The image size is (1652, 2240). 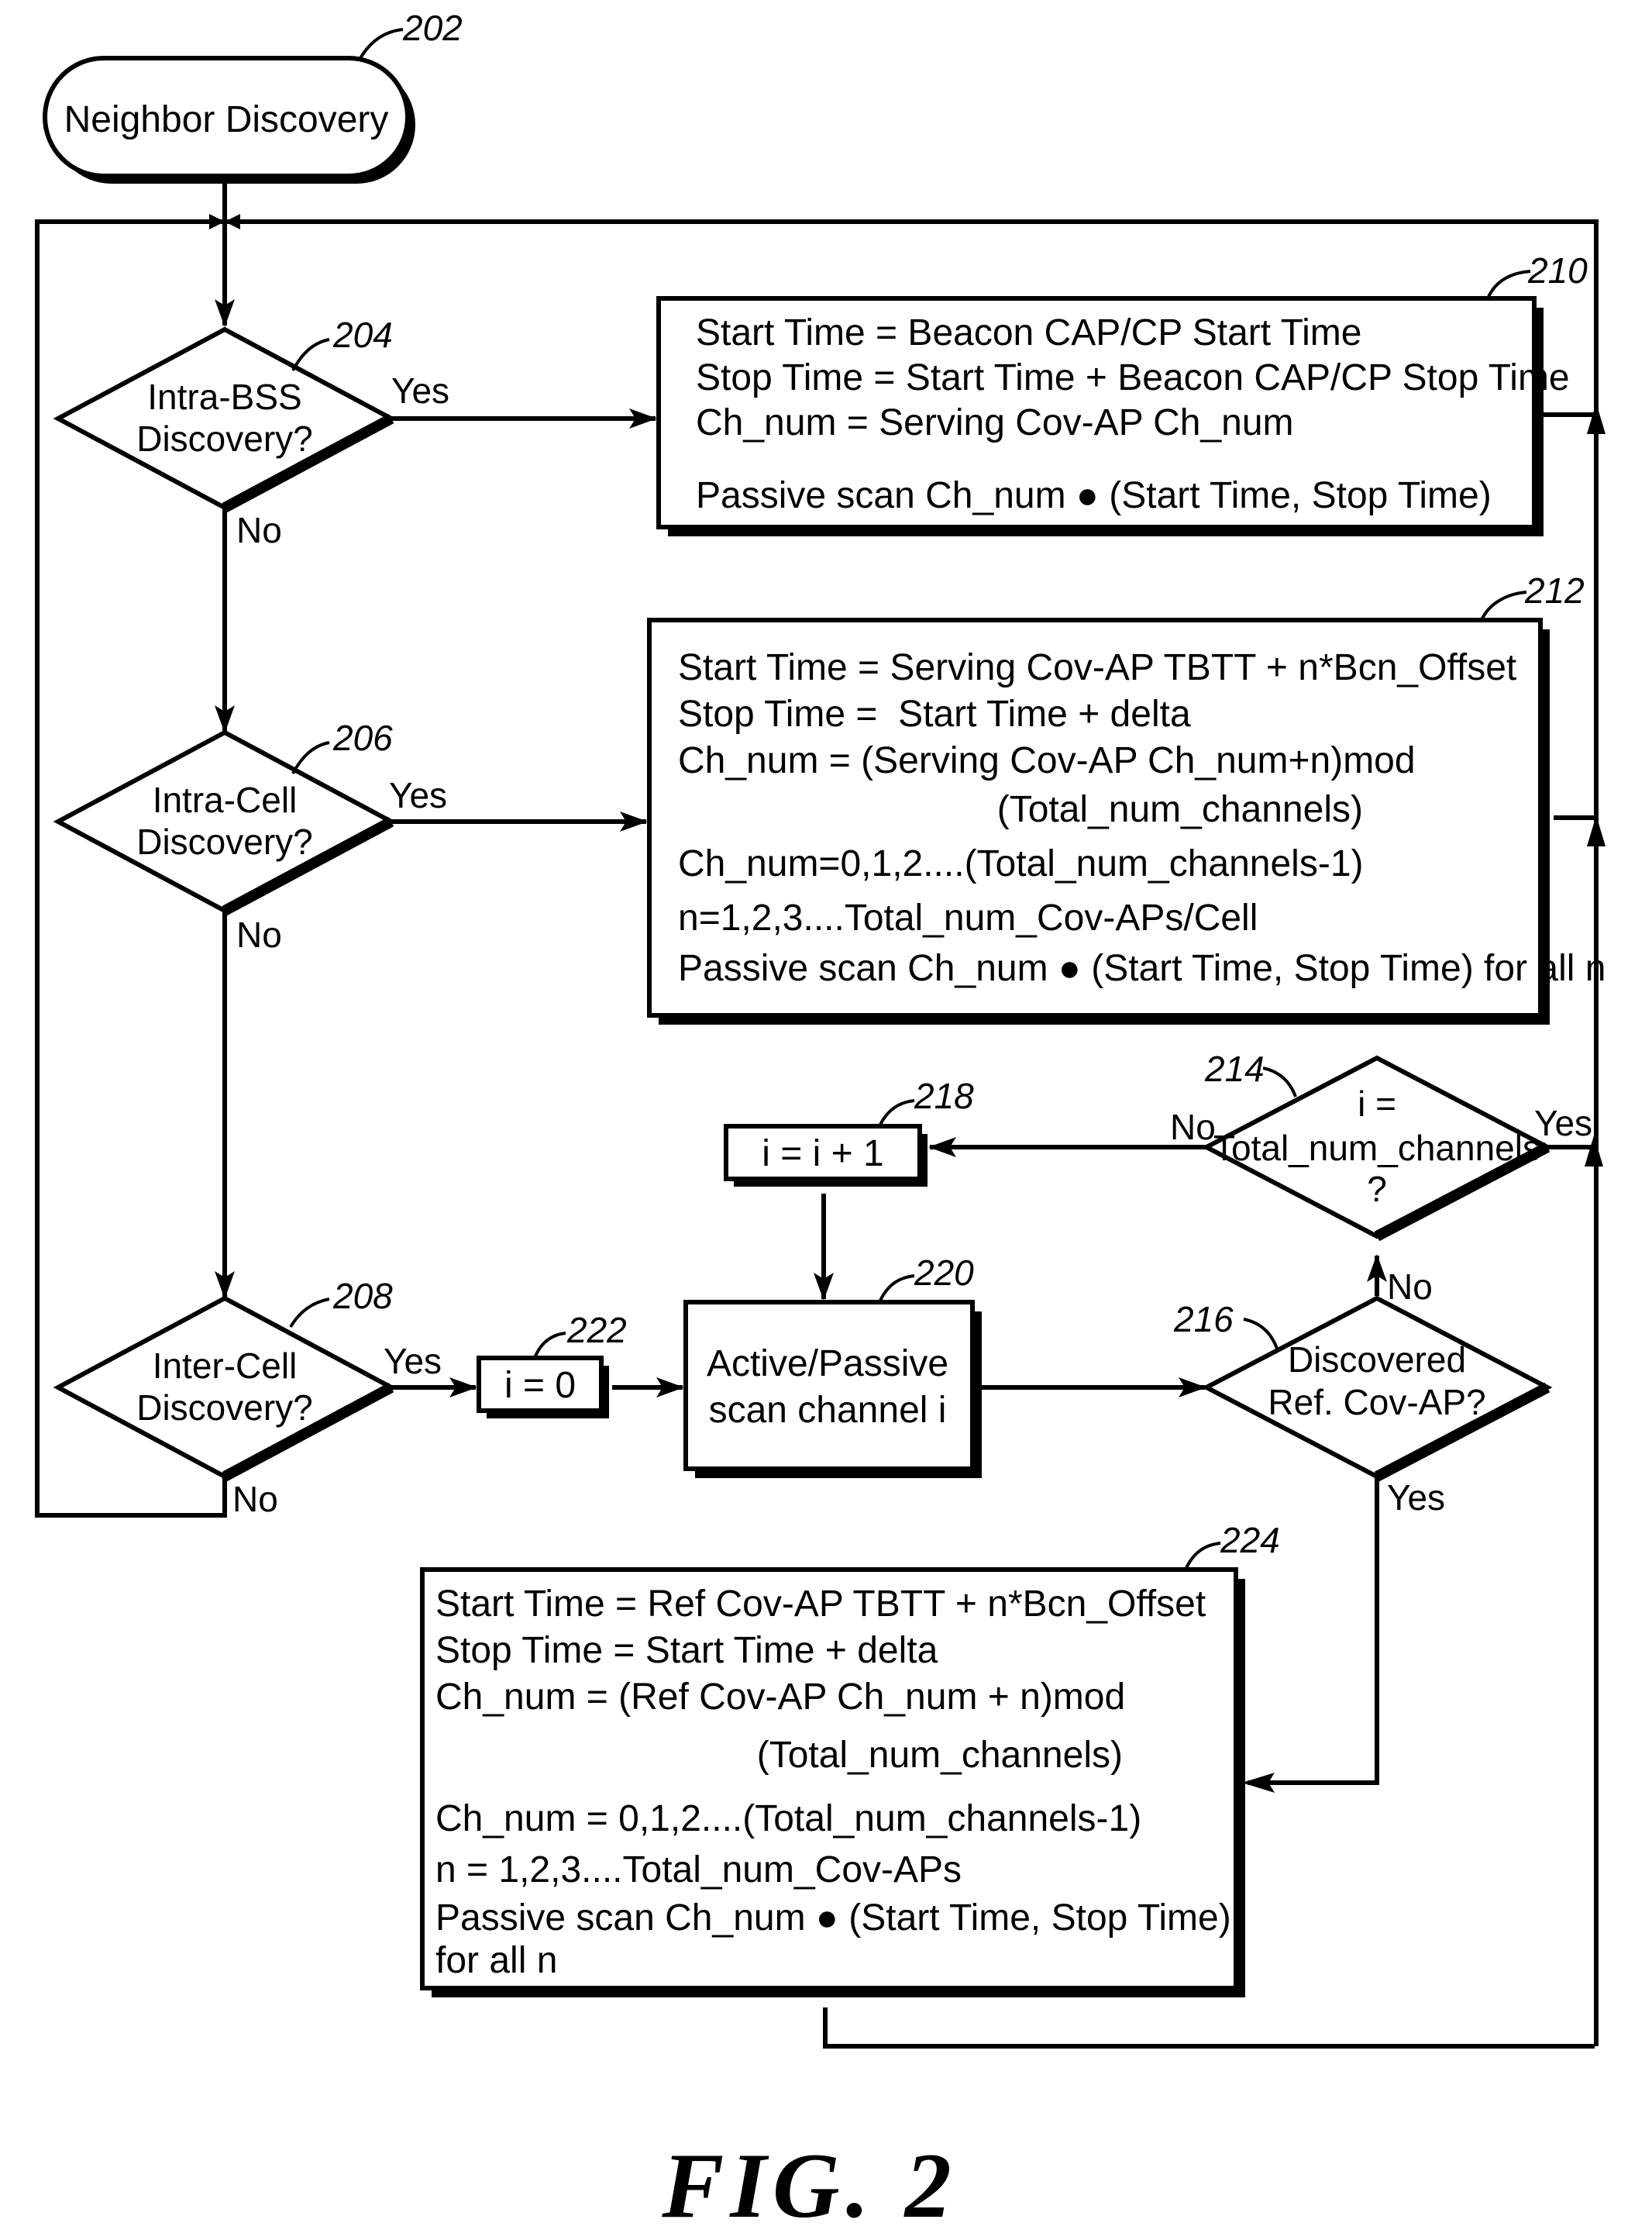 What do you see at coordinates (1193, 1127) in the screenshot?
I see `label-no-214: No` at bounding box center [1193, 1127].